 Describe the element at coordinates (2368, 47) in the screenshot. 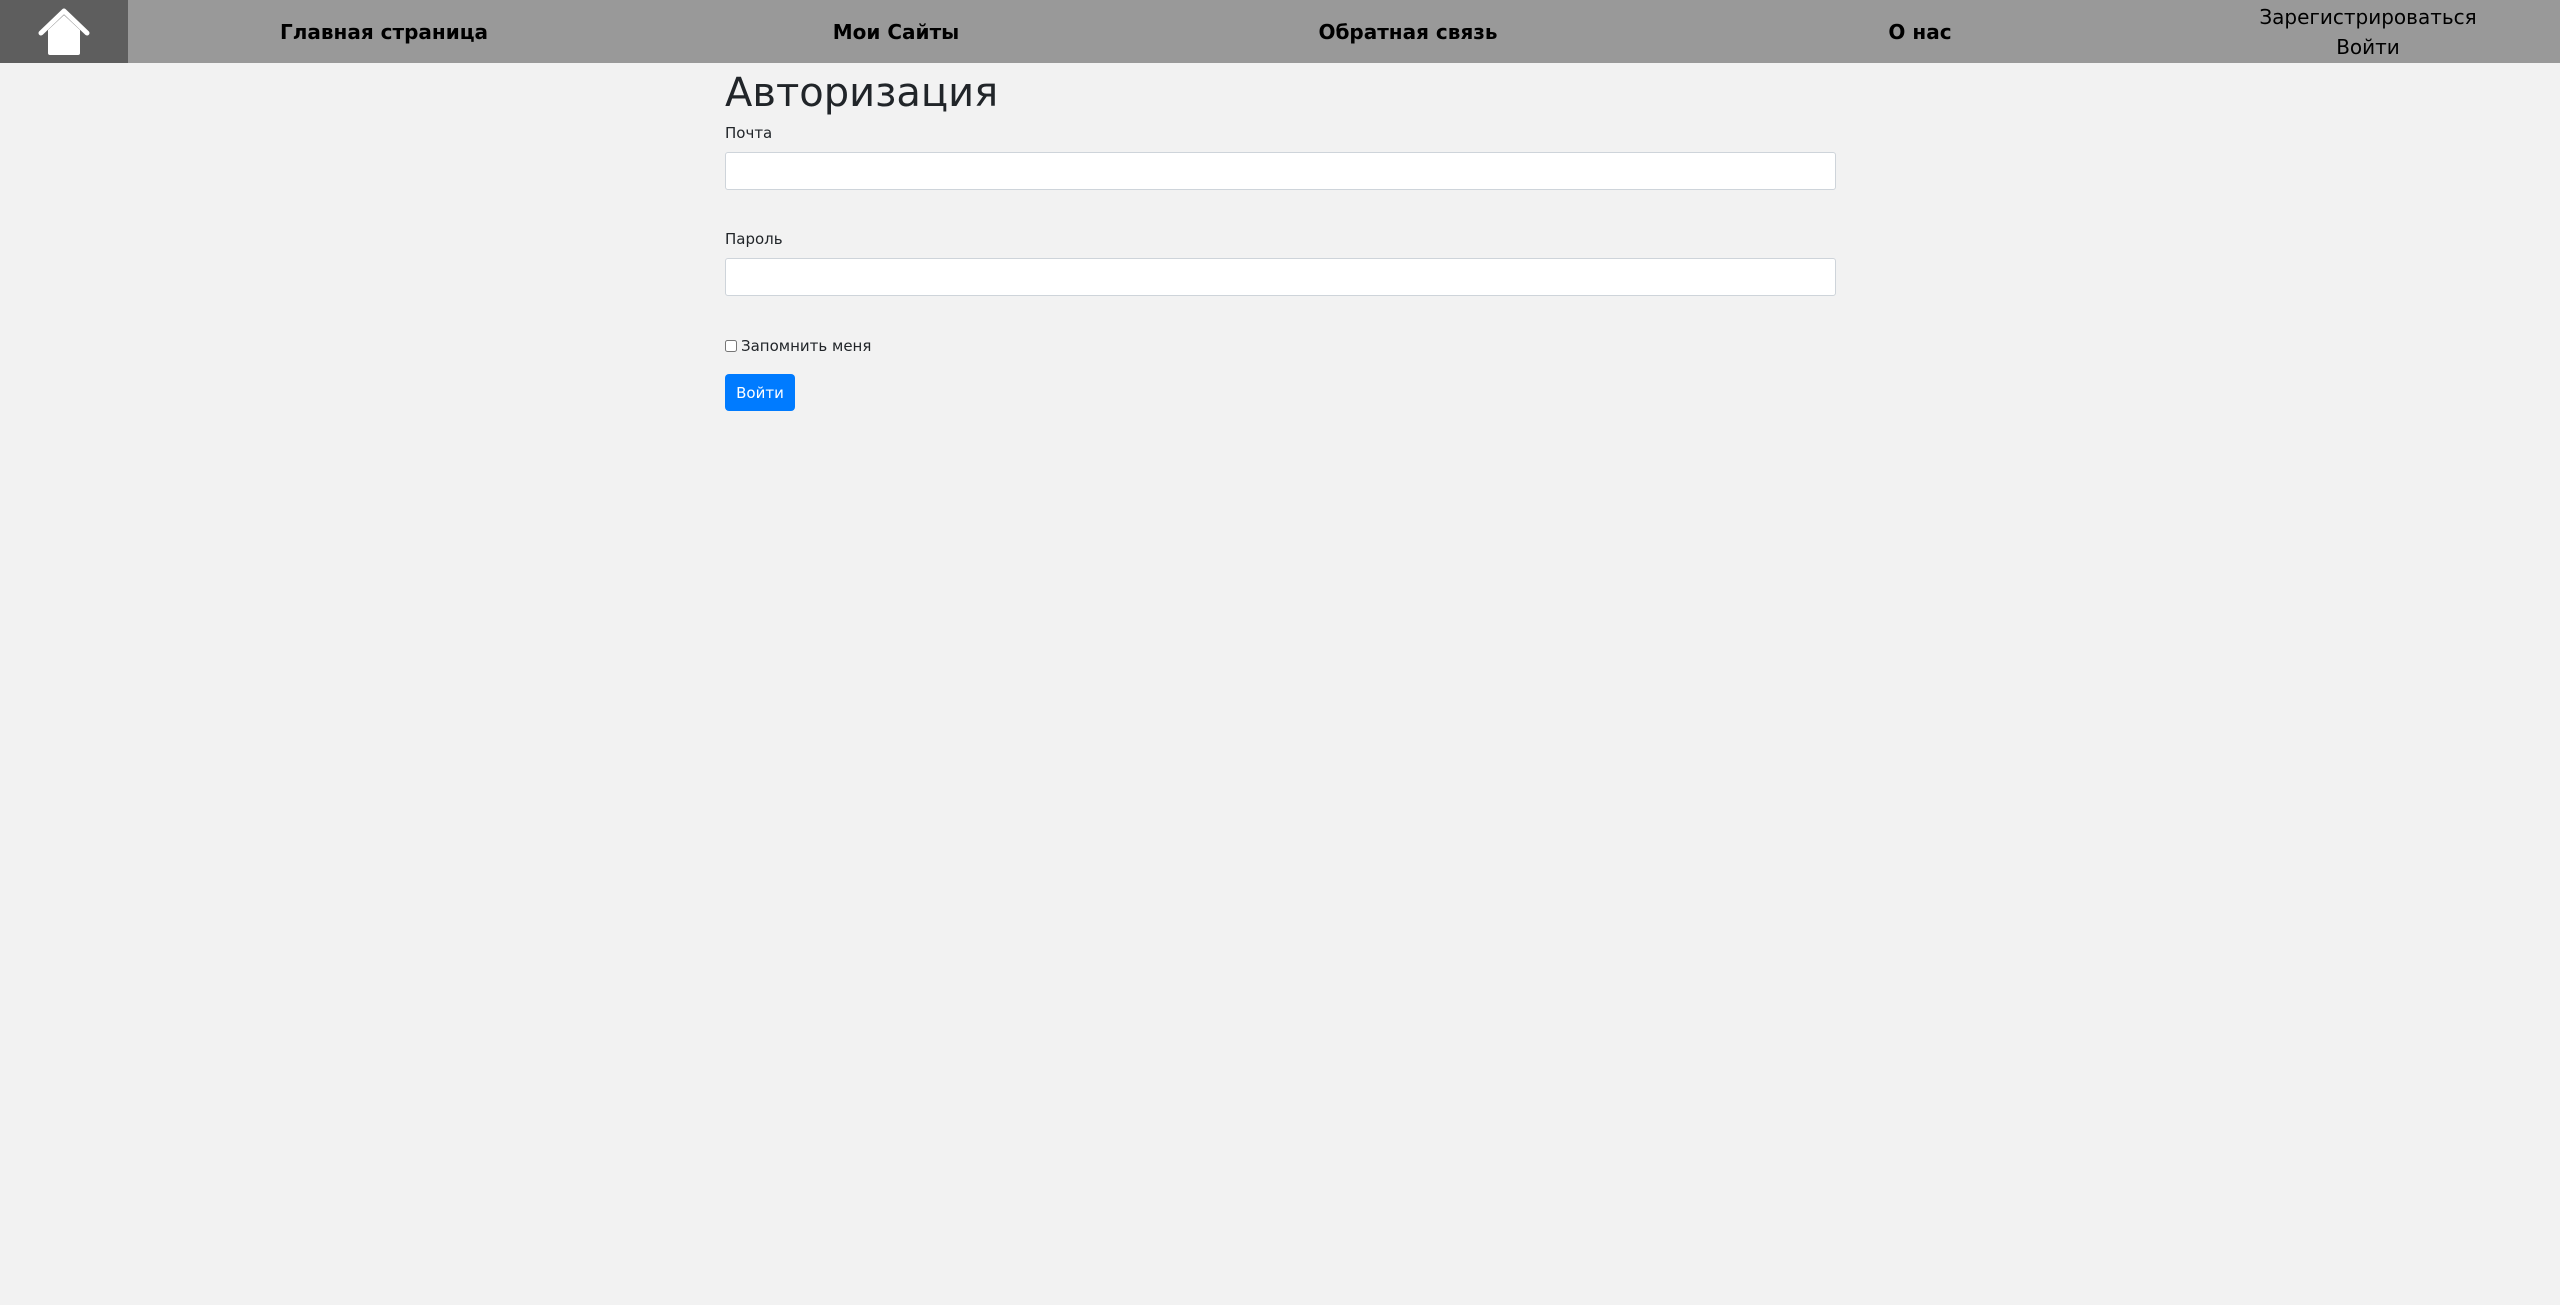

I see `login-link: Войти` at that location.